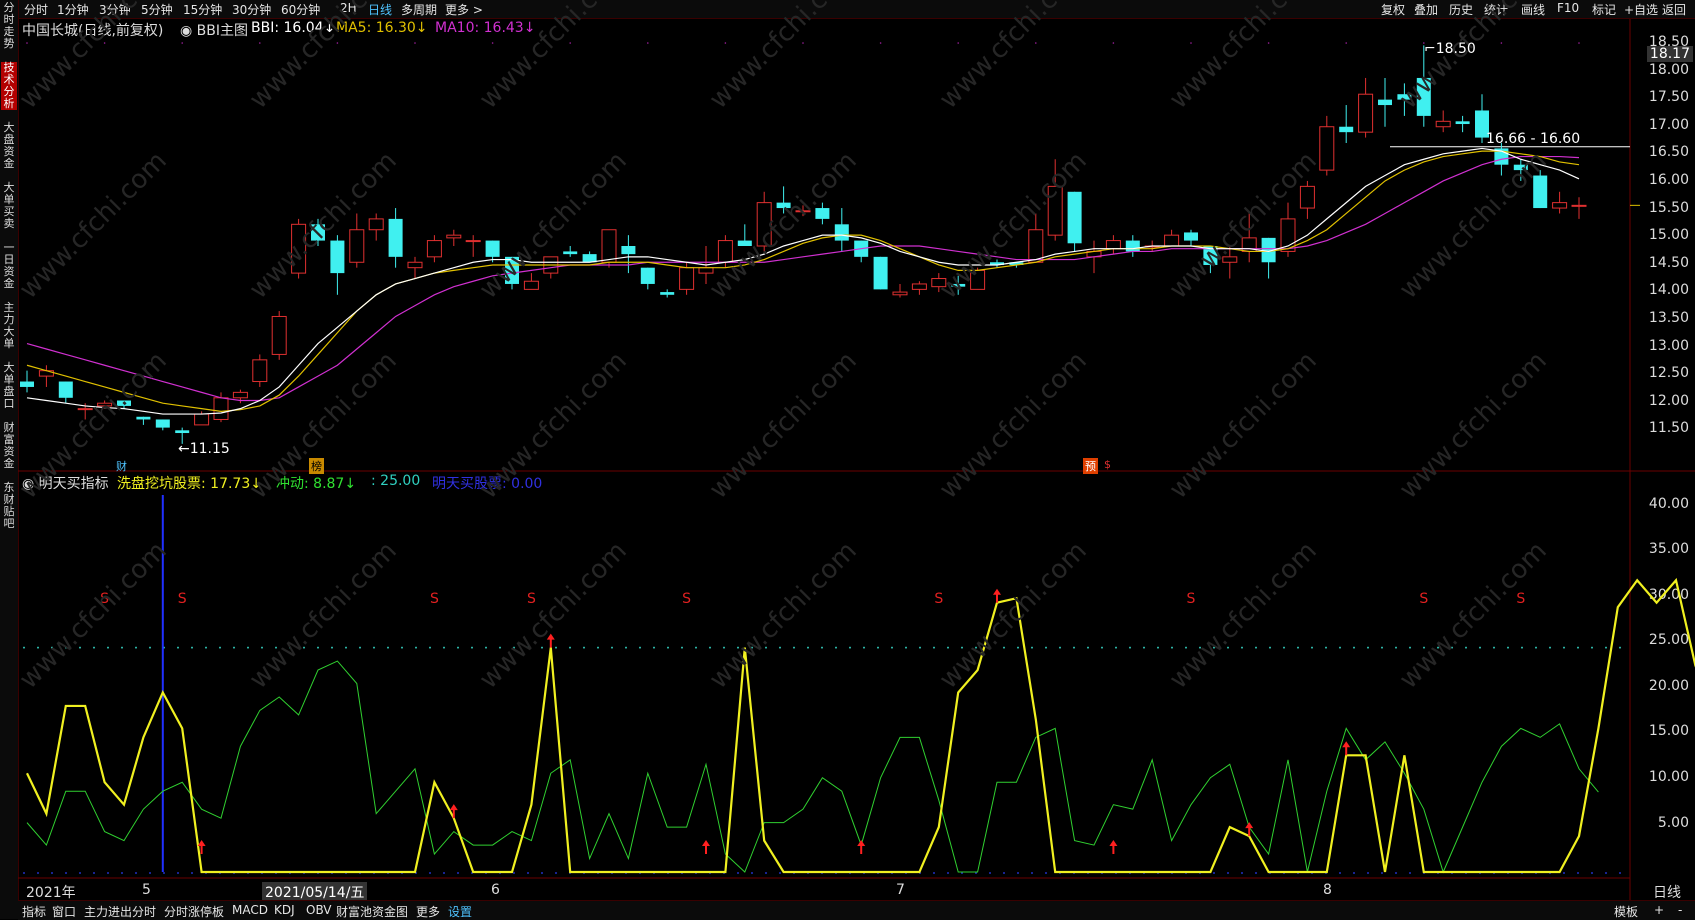 The height and width of the screenshot is (920, 1695). Describe the element at coordinates (372, 911) in the screenshot. I see `bottom-tab: 财富池资金图` at that location.